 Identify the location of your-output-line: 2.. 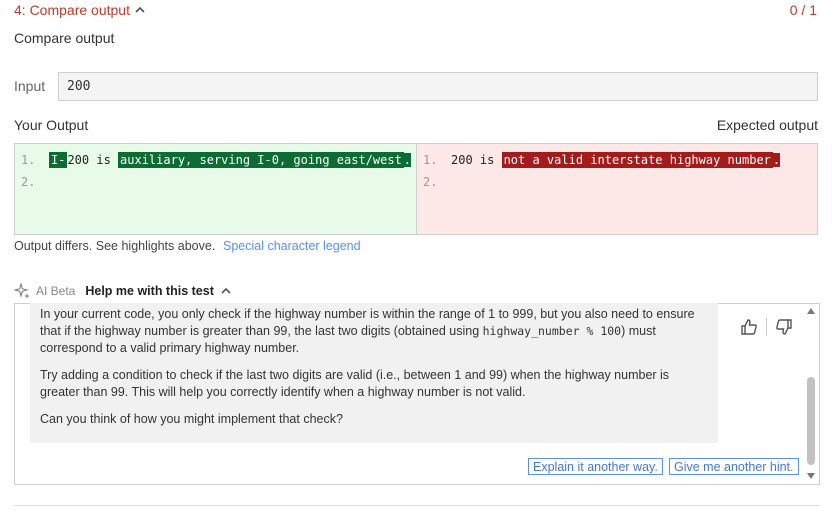
(215, 182).